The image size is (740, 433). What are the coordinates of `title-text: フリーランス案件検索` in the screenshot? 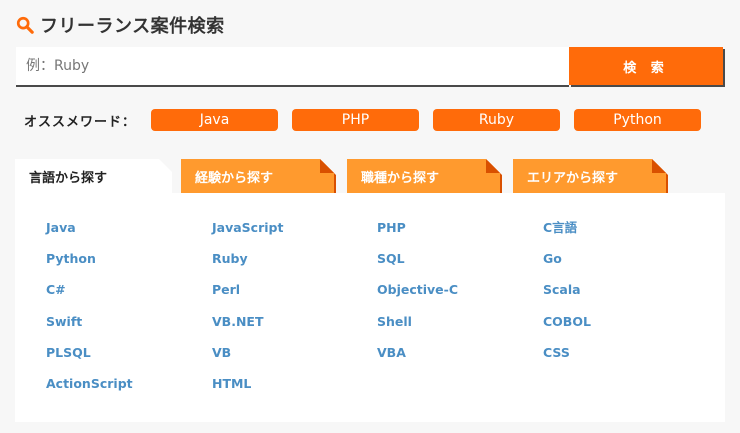 It's located at (132, 26).